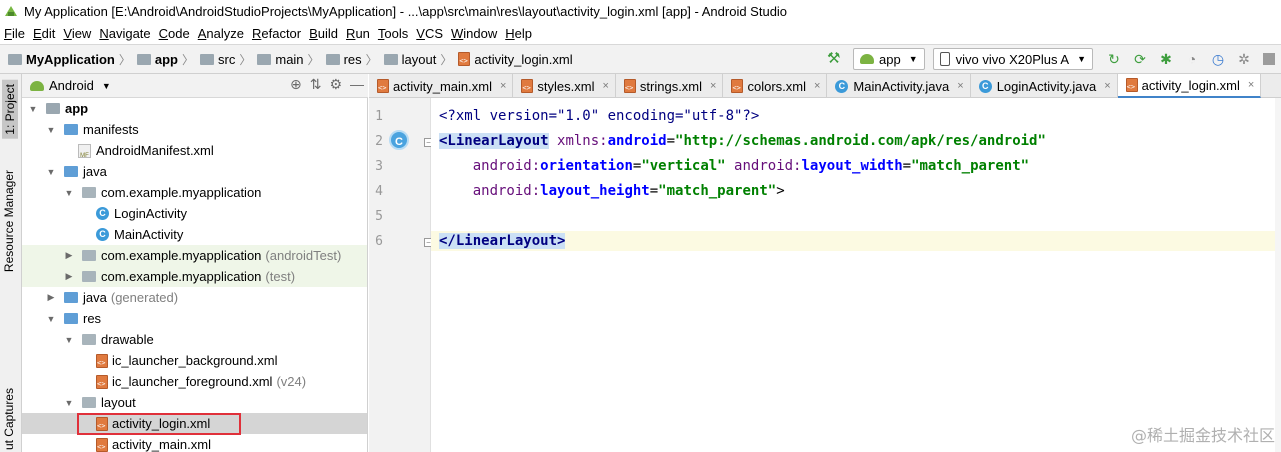  Describe the element at coordinates (1244, 59) in the screenshot. I see `attach-debugger-icon: ✲` at that location.